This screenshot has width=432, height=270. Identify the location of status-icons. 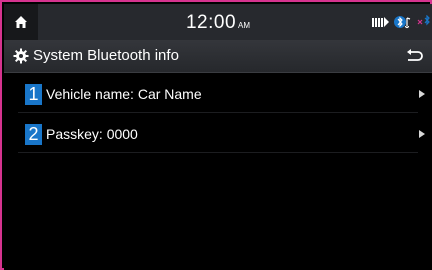
(402, 22).